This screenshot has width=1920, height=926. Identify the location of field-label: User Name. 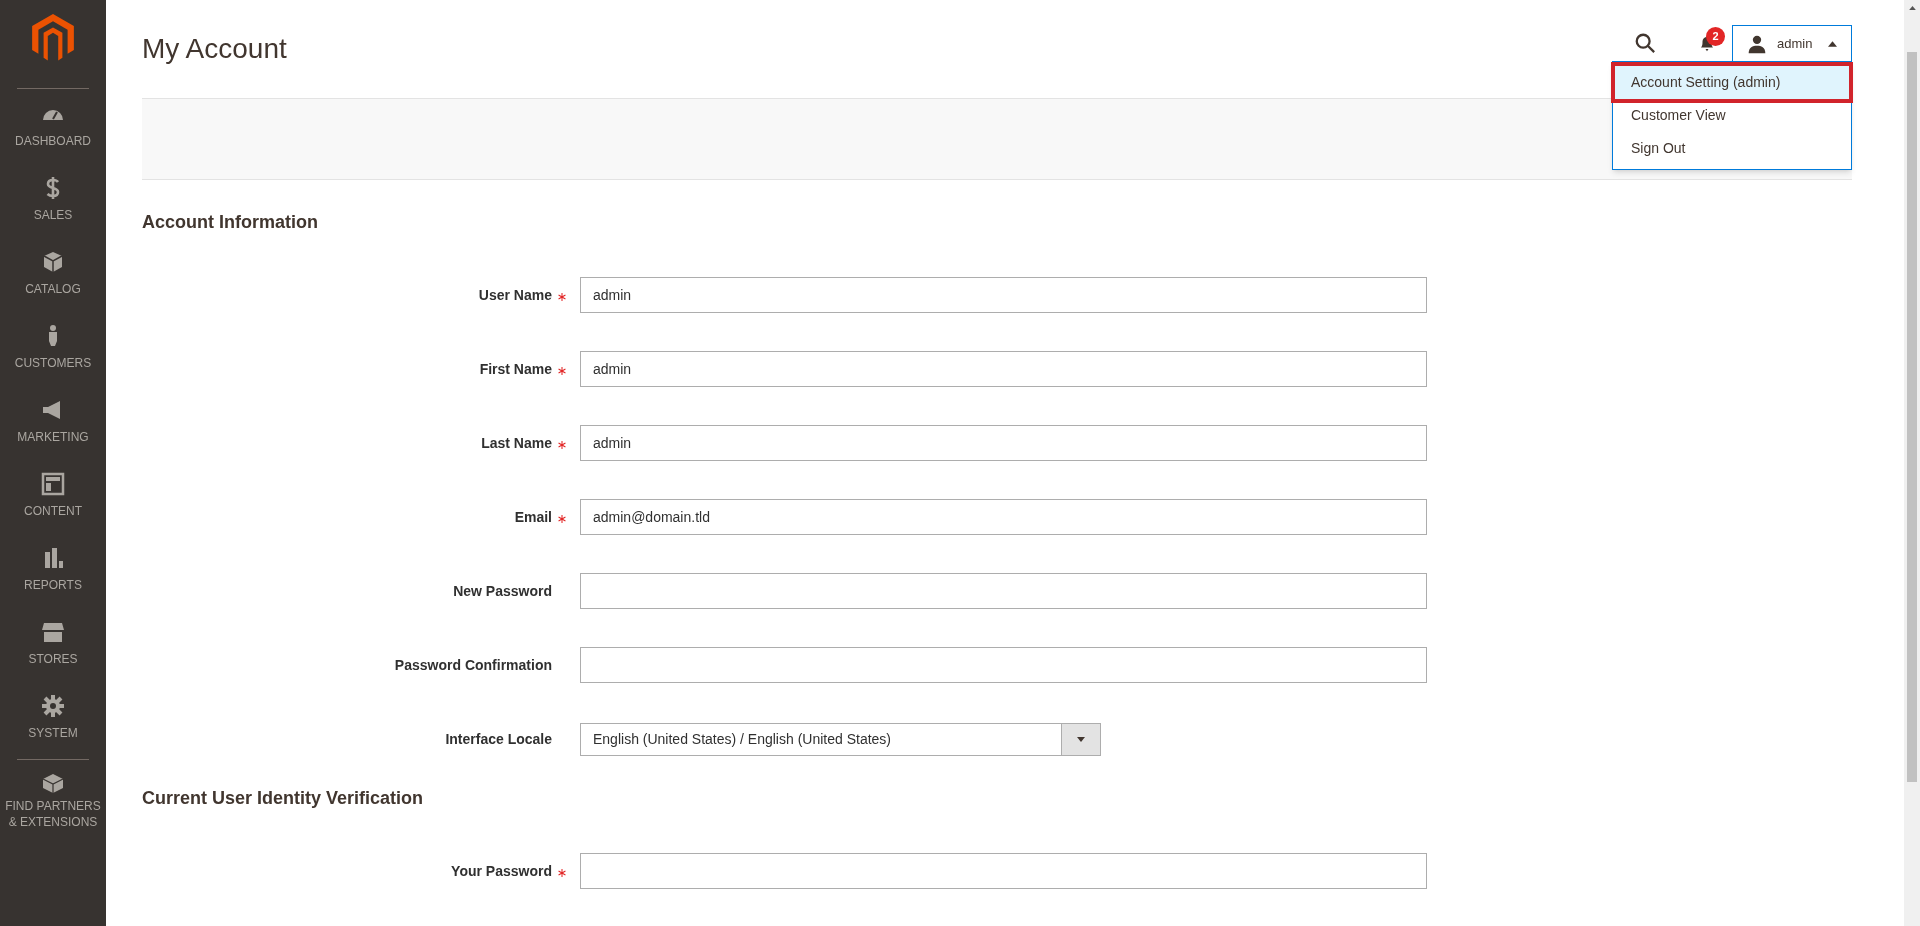
(515, 295).